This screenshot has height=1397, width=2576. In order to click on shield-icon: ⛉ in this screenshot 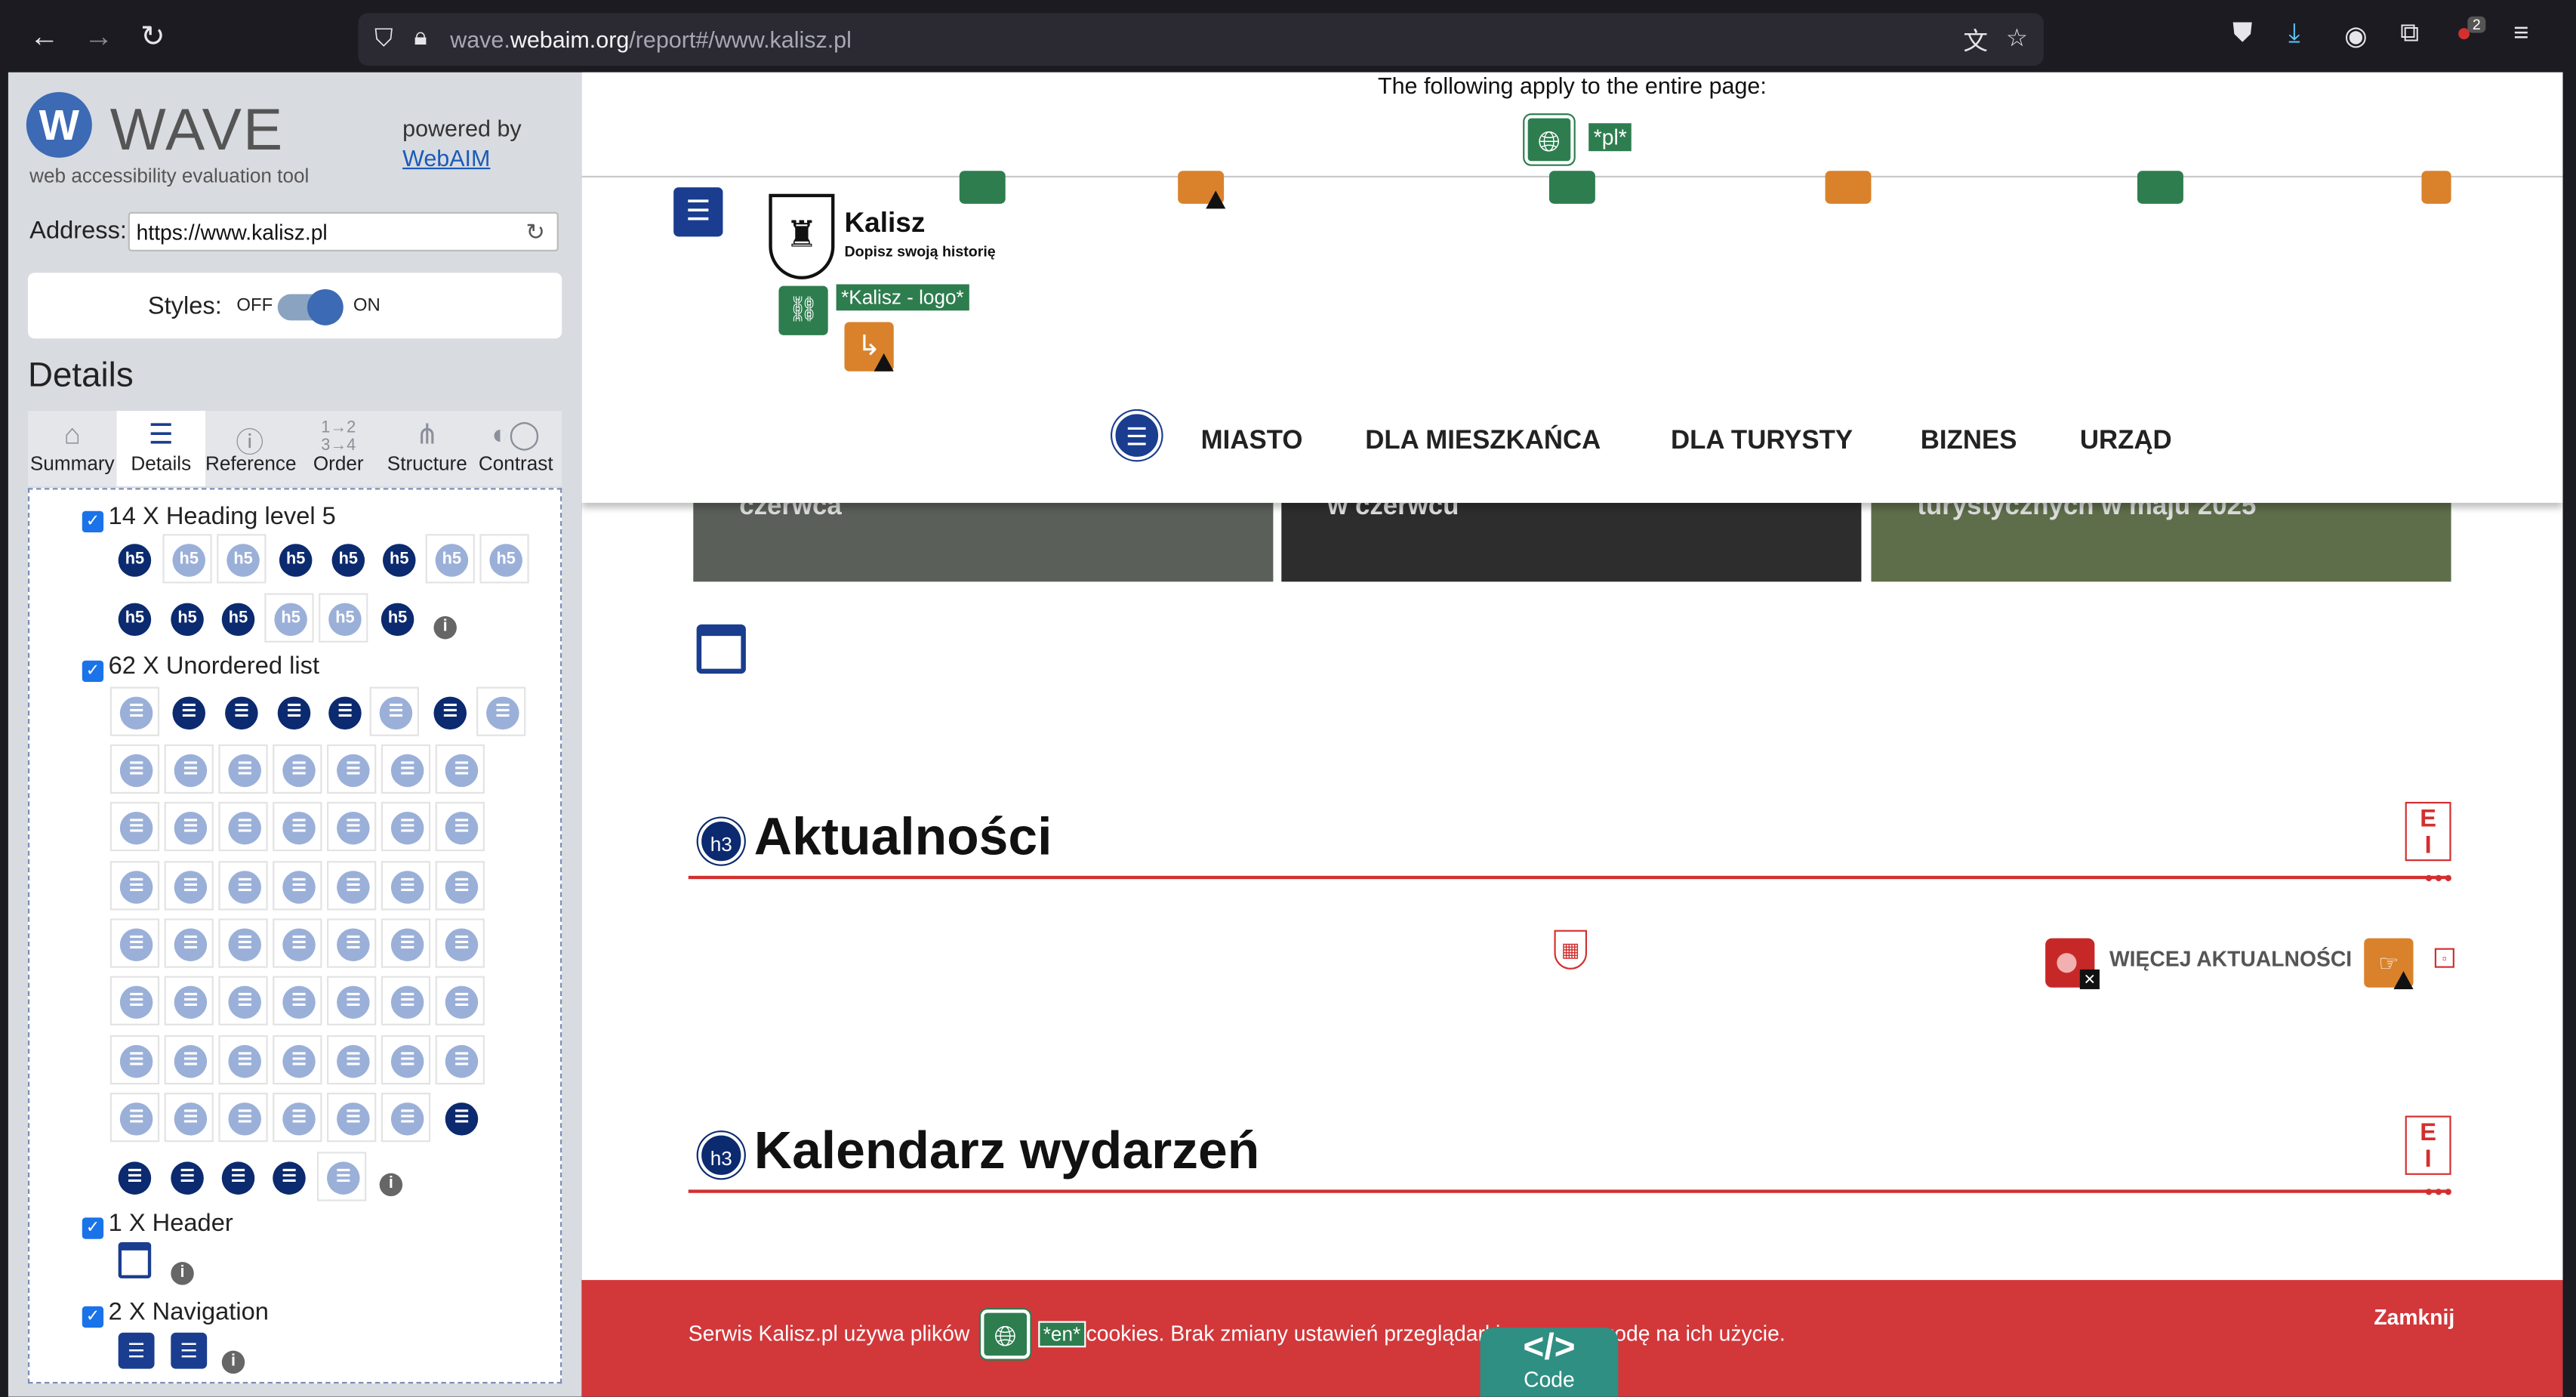, I will do `click(383, 39)`.